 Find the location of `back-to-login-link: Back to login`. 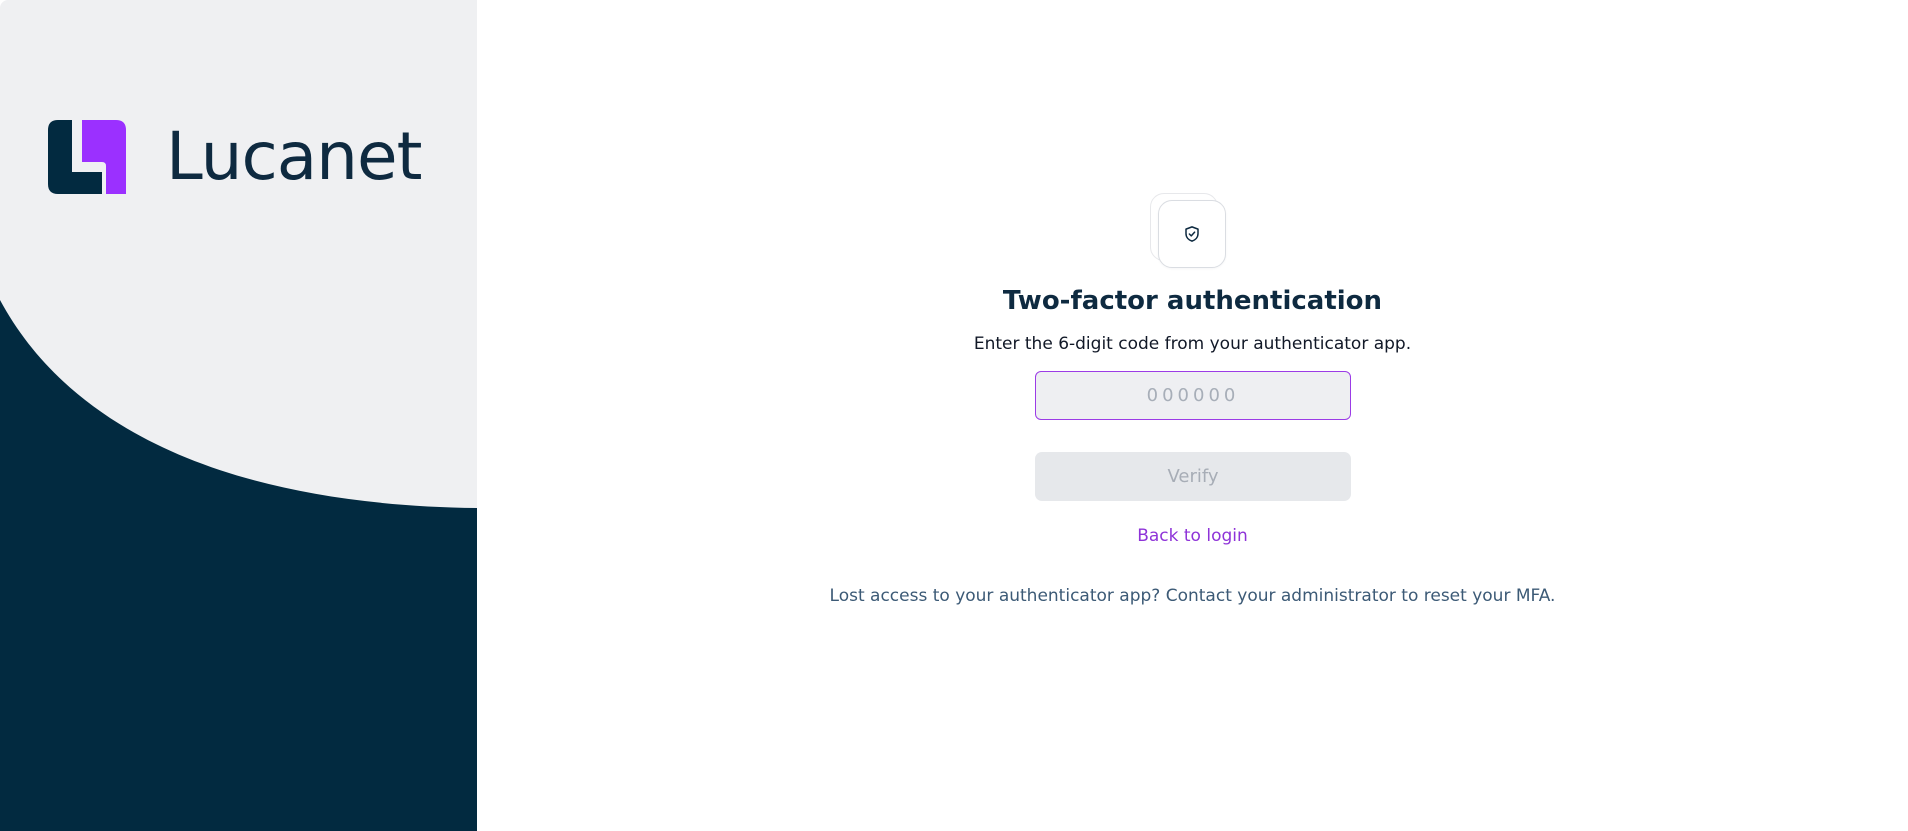

back-to-login-link: Back to login is located at coordinates (1192, 536).